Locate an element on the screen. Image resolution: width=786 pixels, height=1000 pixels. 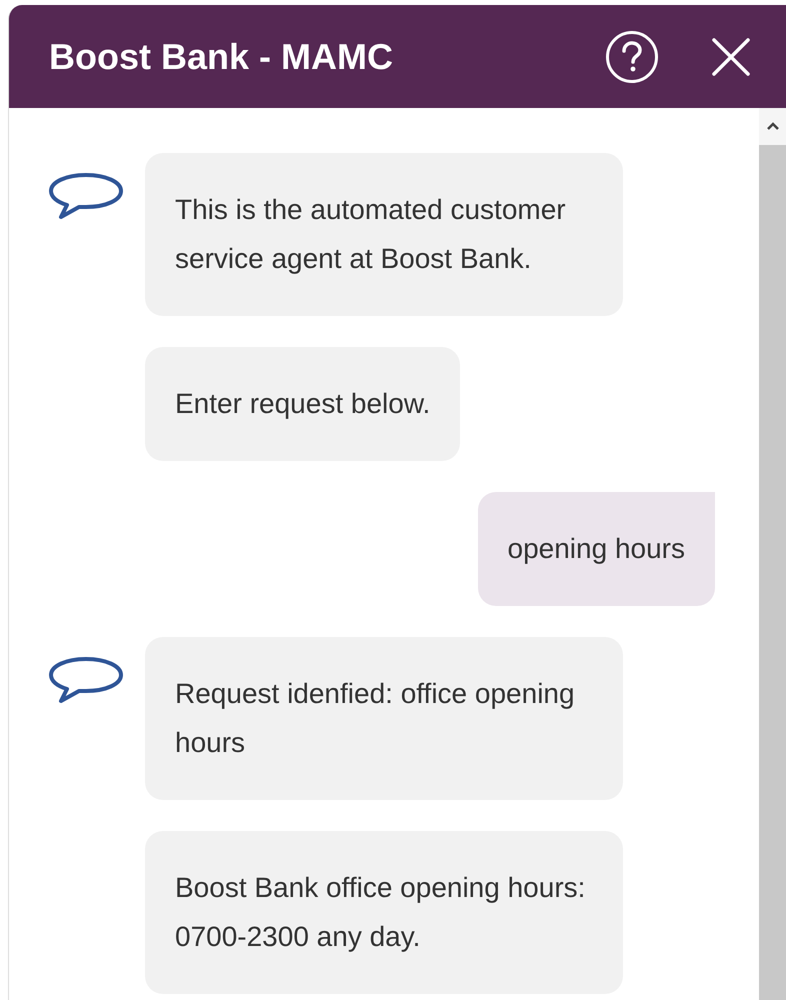
close-button is located at coordinates (731, 56).